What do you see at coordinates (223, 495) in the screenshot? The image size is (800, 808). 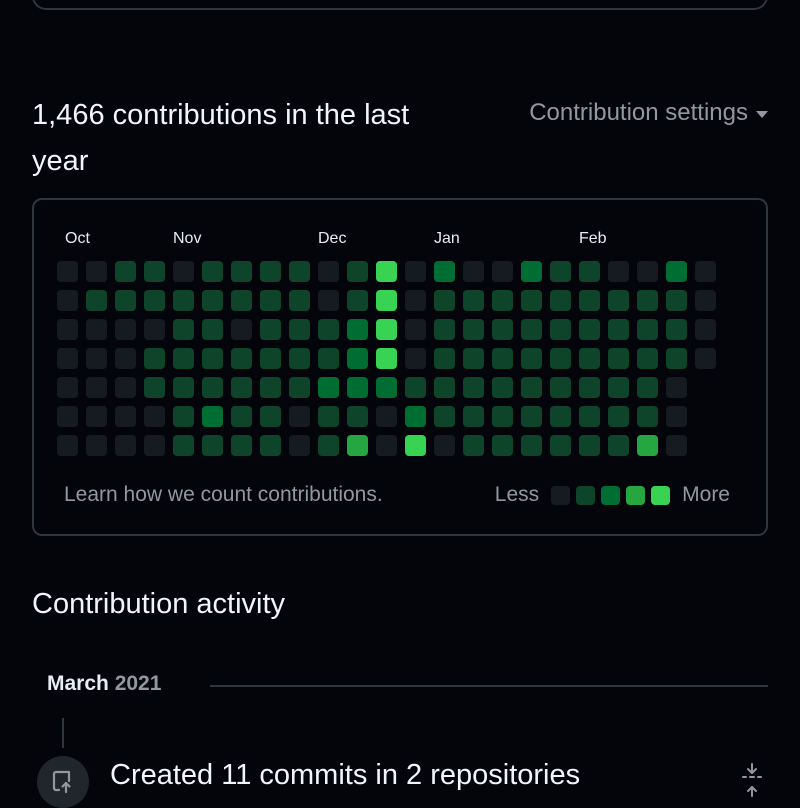 I see `learn-contributions-link: Learn how we count contributions.` at bounding box center [223, 495].